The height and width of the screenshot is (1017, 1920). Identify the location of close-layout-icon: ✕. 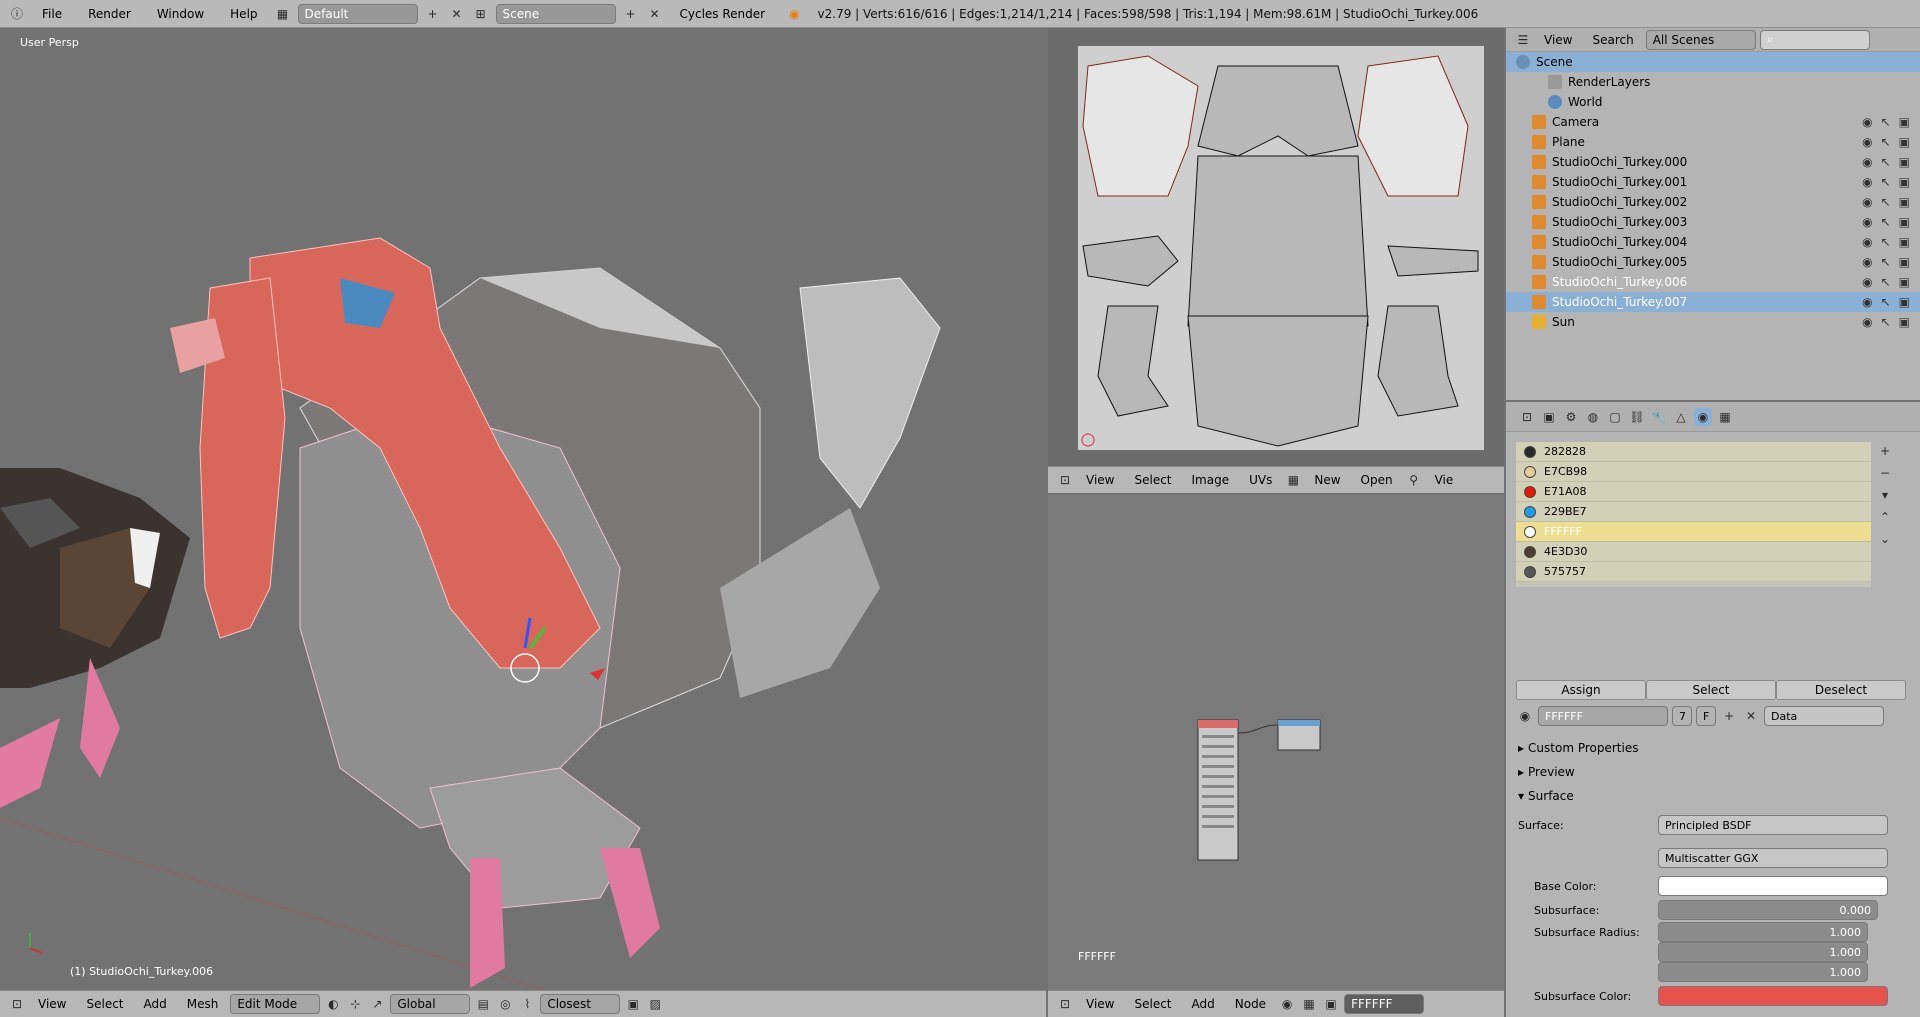
(457, 14).